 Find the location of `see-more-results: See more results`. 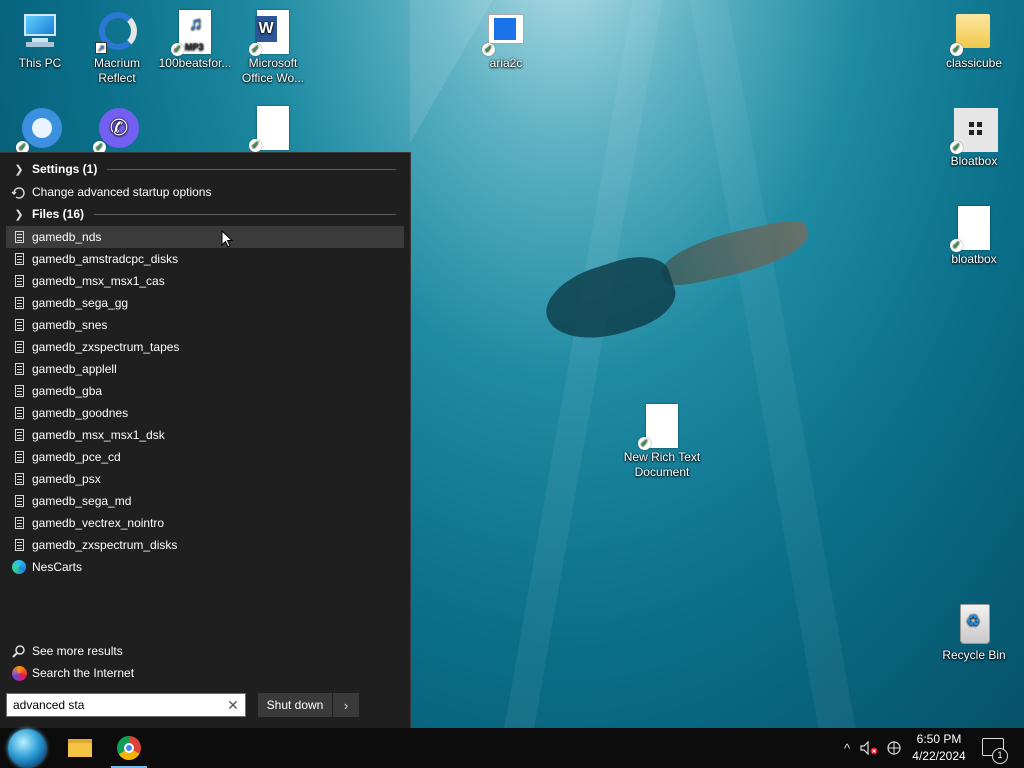

see-more-results: See more results is located at coordinates (205, 651).